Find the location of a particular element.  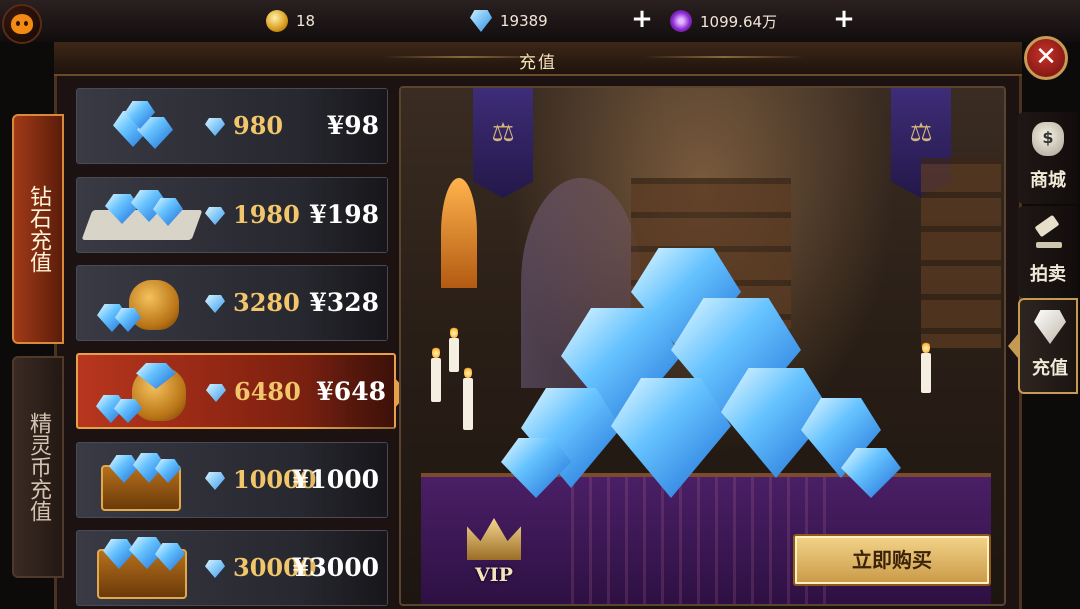

add-diamond-button: + is located at coordinates (642, 19).